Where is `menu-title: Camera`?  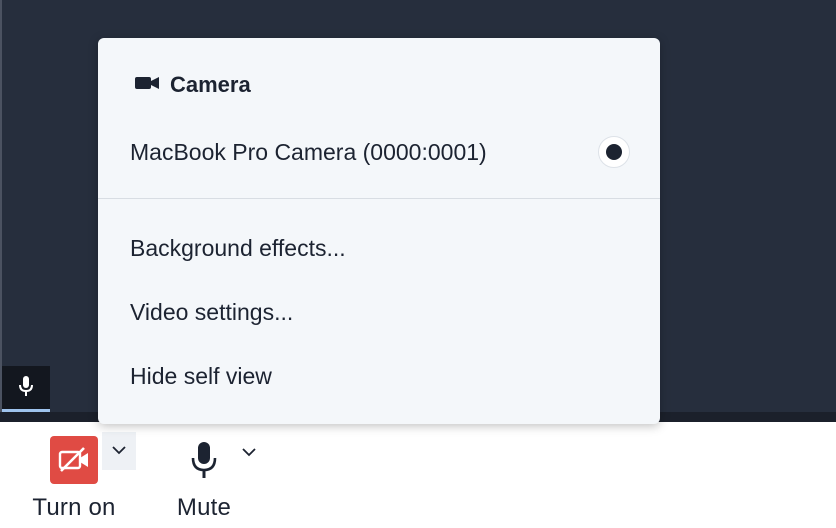 menu-title: Camera is located at coordinates (210, 84).